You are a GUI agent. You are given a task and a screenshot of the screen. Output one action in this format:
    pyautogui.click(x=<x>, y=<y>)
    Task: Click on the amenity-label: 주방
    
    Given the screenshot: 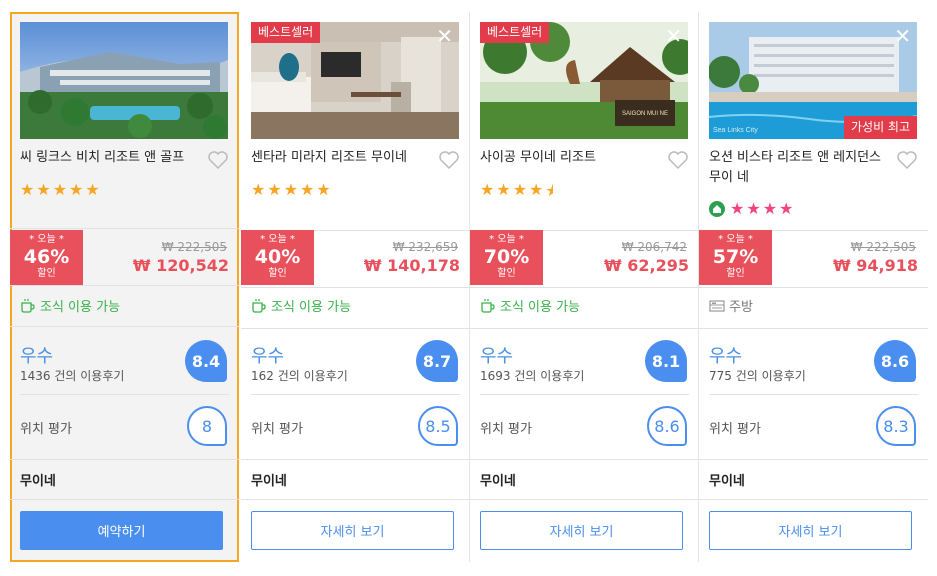 What is the action you would take?
    pyautogui.click(x=741, y=307)
    